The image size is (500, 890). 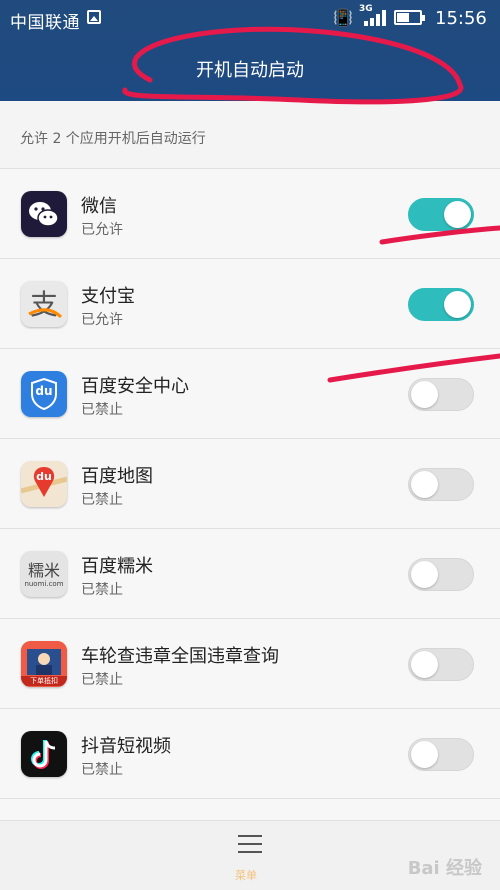 What do you see at coordinates (44, 584) in the screenshot?
I see `icon-sublabel: nuomi.com` at bounding box center [44, 584].